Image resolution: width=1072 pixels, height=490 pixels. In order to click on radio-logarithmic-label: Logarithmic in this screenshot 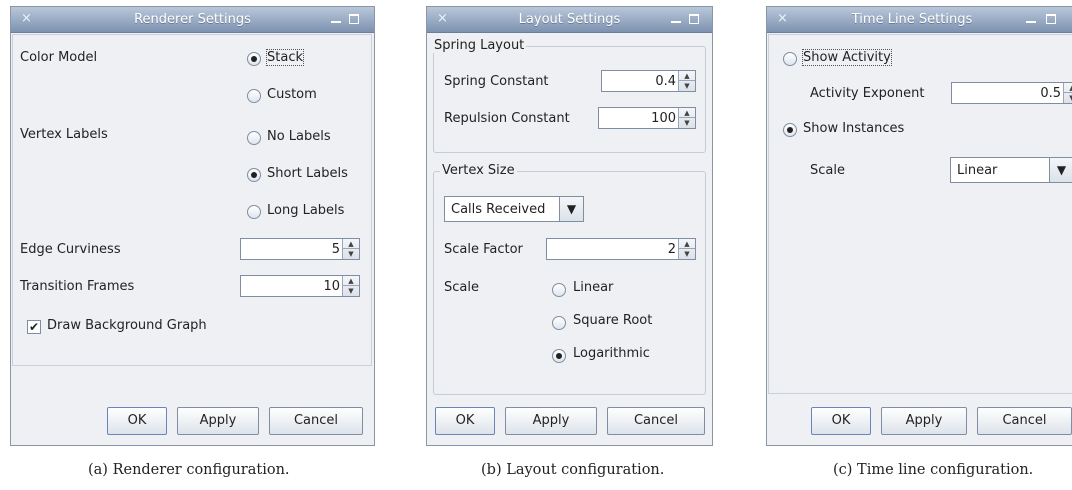, I will do `click(611, 353)`.